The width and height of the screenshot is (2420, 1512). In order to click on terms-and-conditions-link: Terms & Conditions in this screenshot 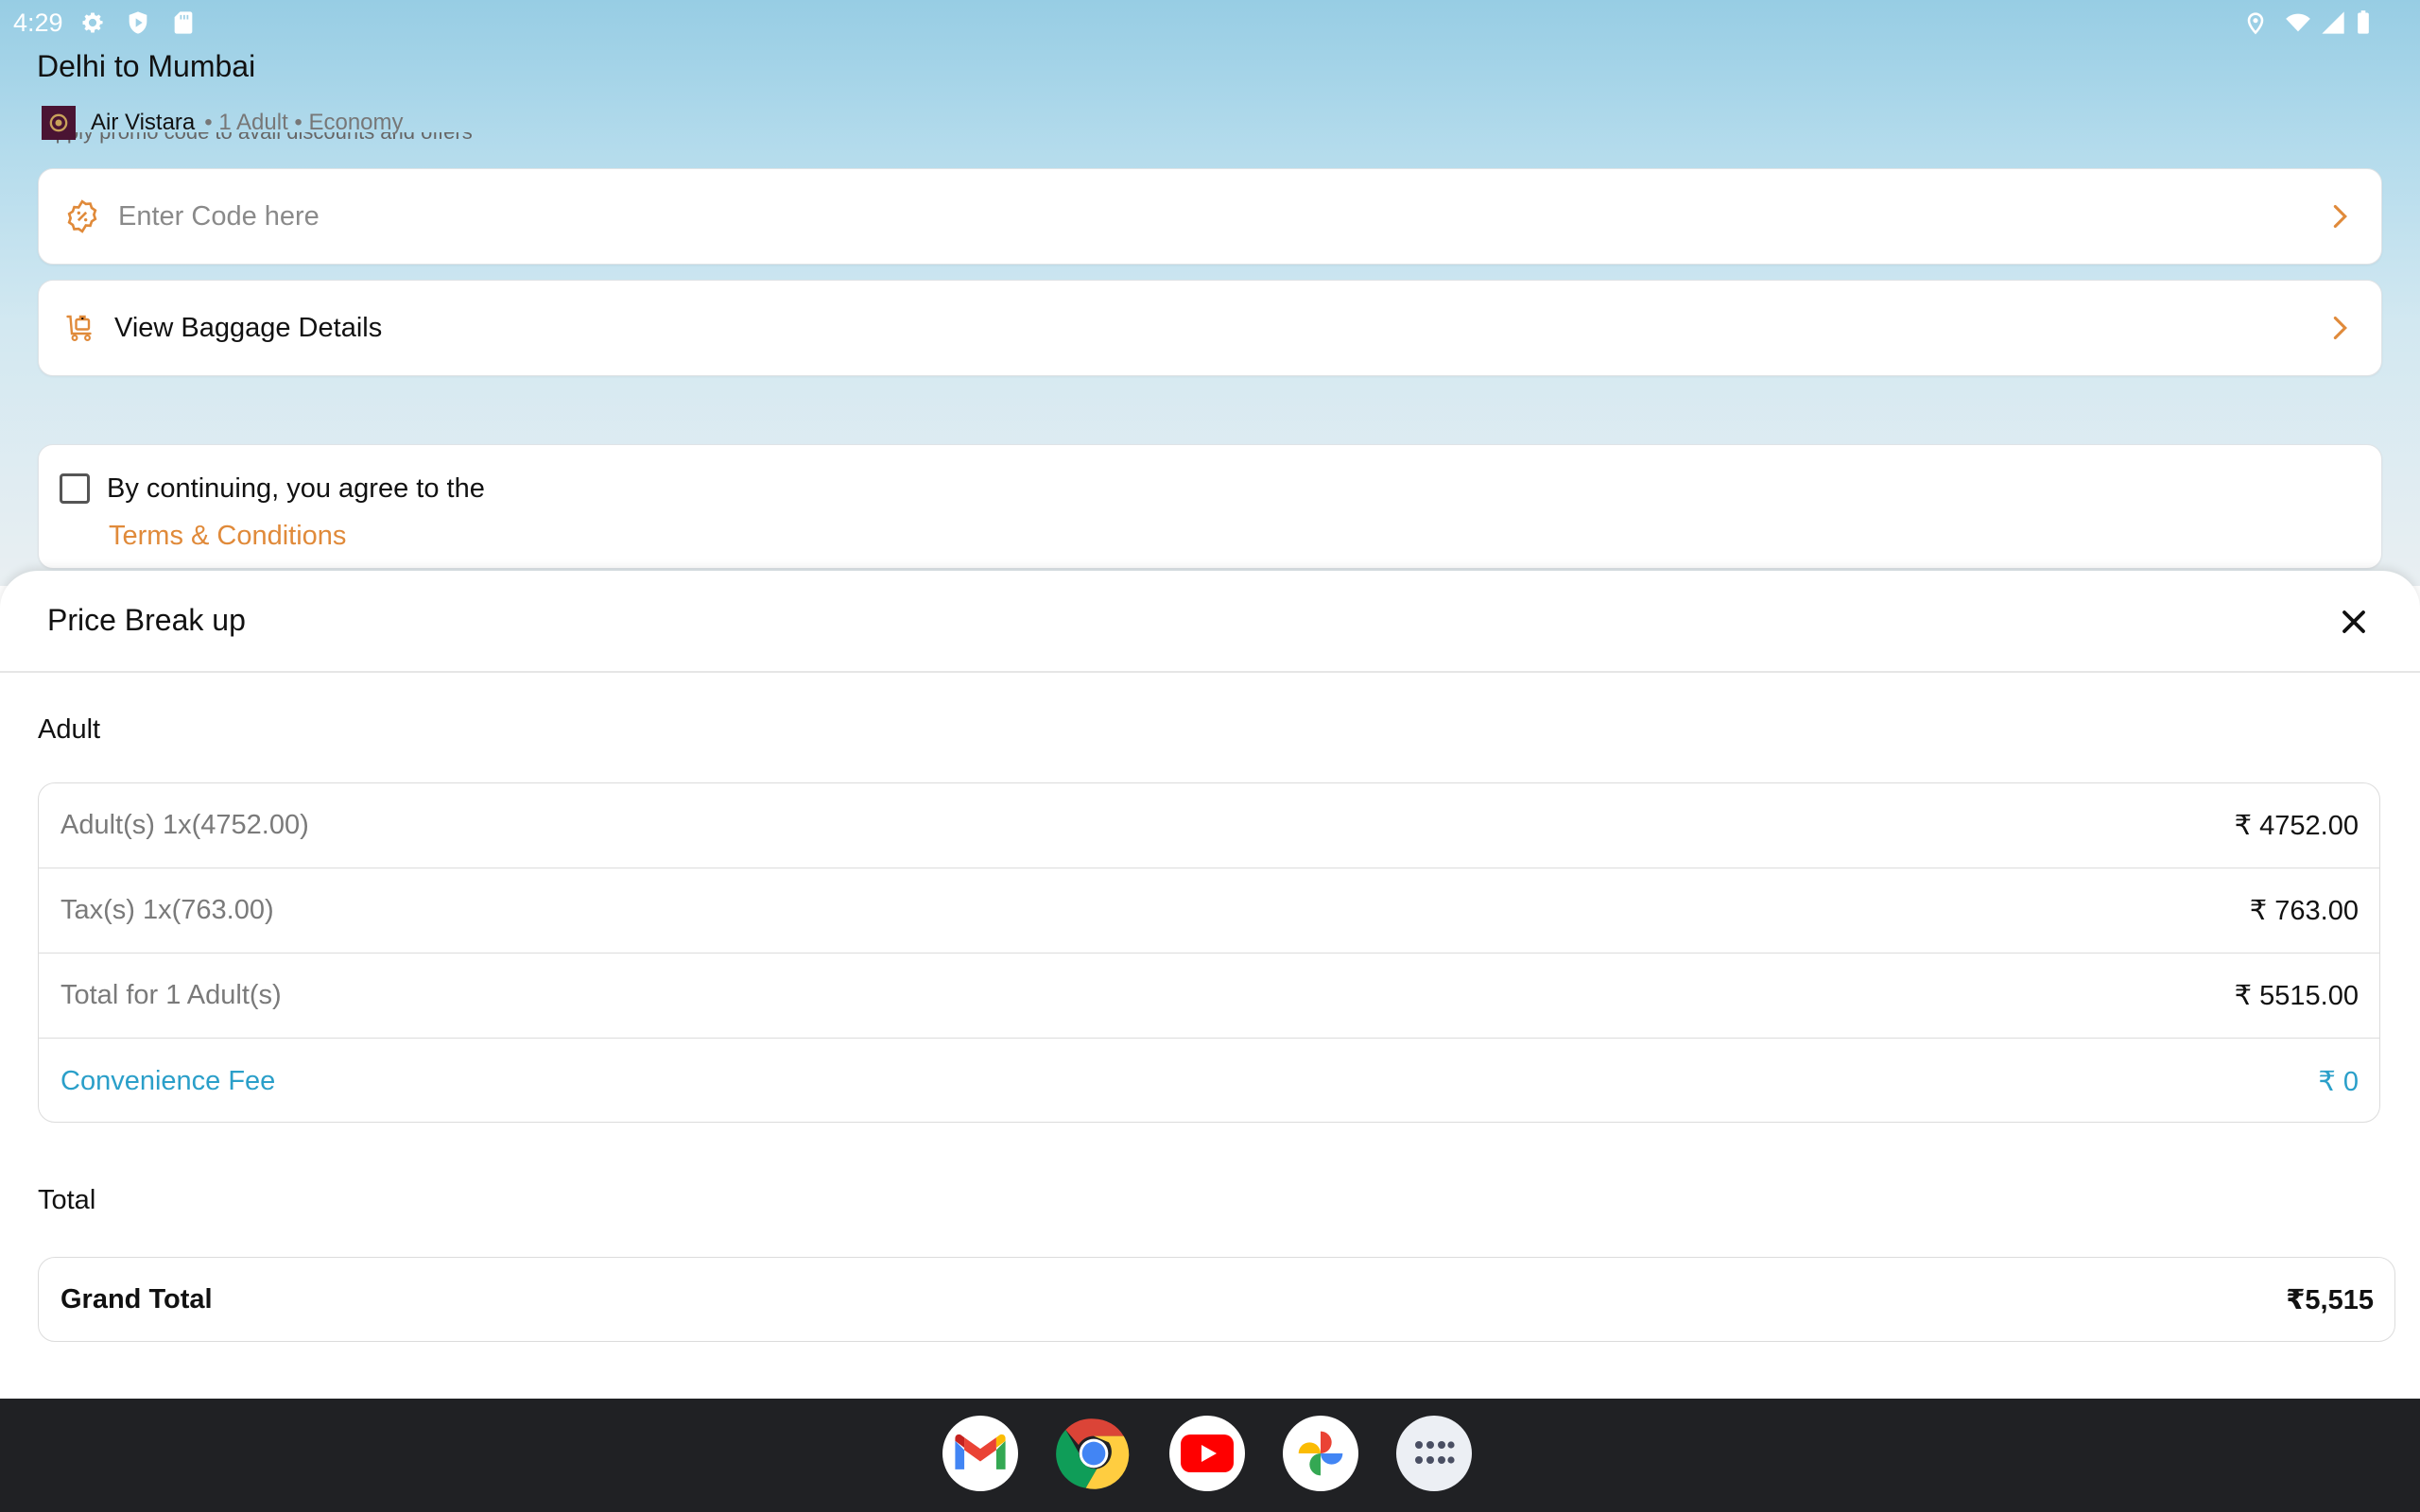, I will do `click(227, 536)`.